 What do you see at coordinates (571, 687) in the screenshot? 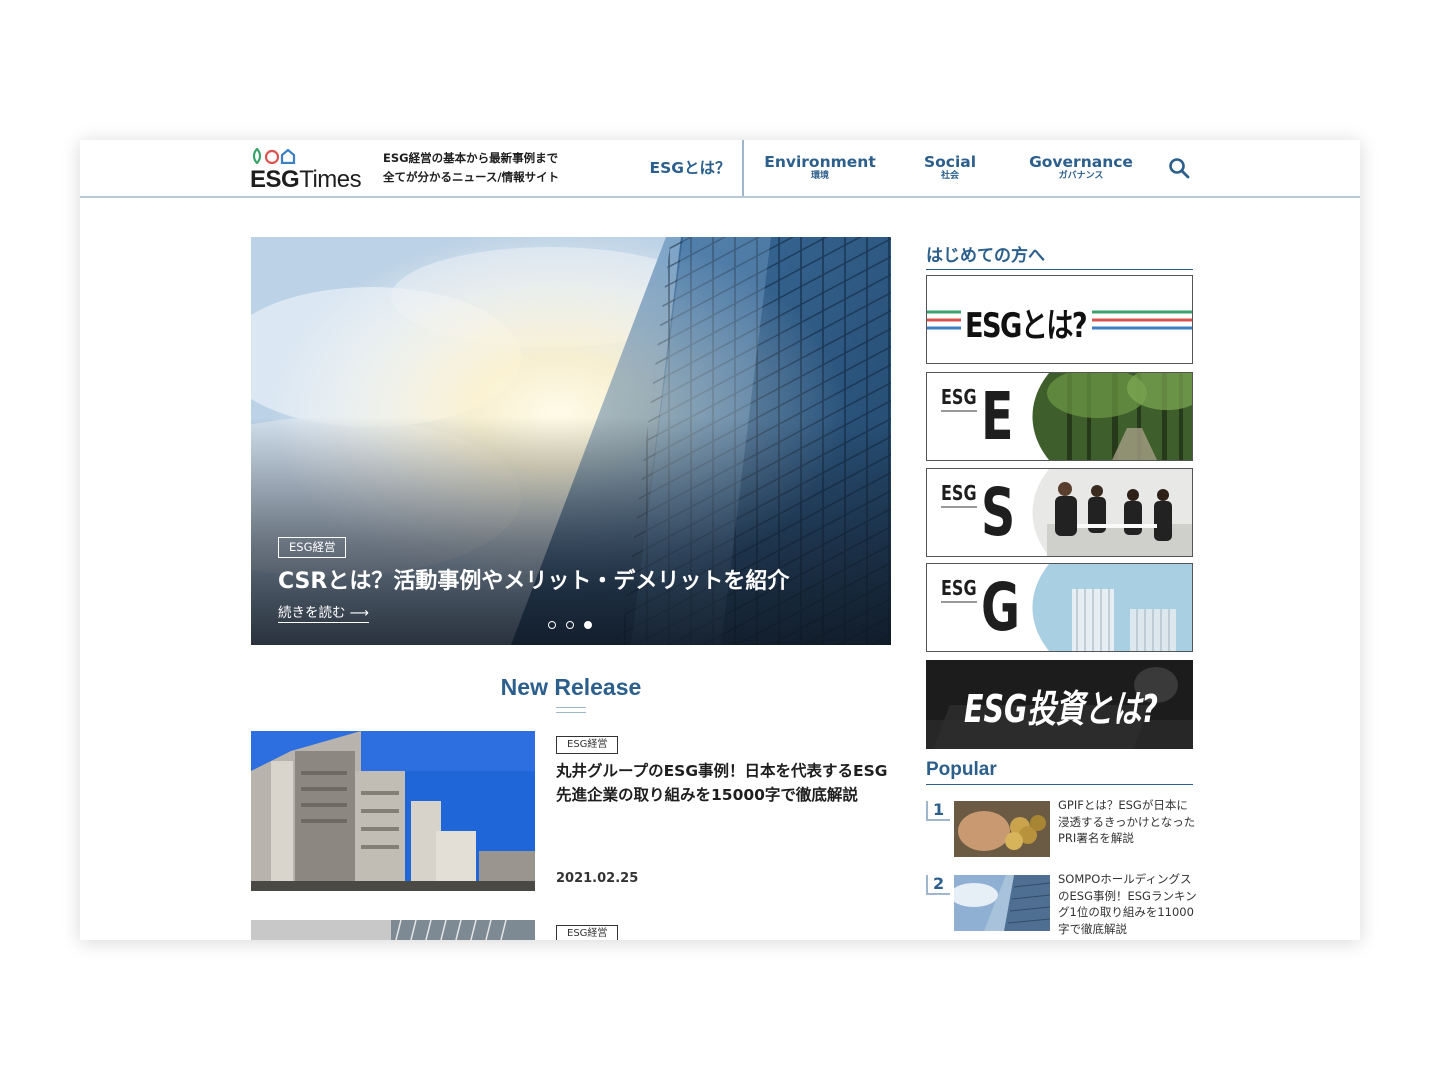
I see `new-release-heading: New Release` at bounding box center [571, 687].